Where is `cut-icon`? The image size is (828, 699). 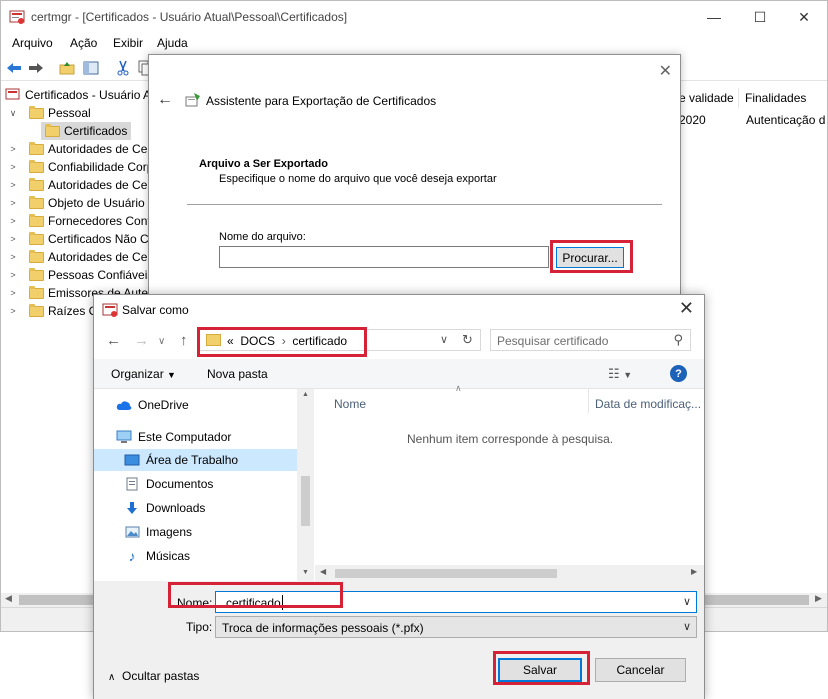 cut-icon is located at coordinates (123, 68).